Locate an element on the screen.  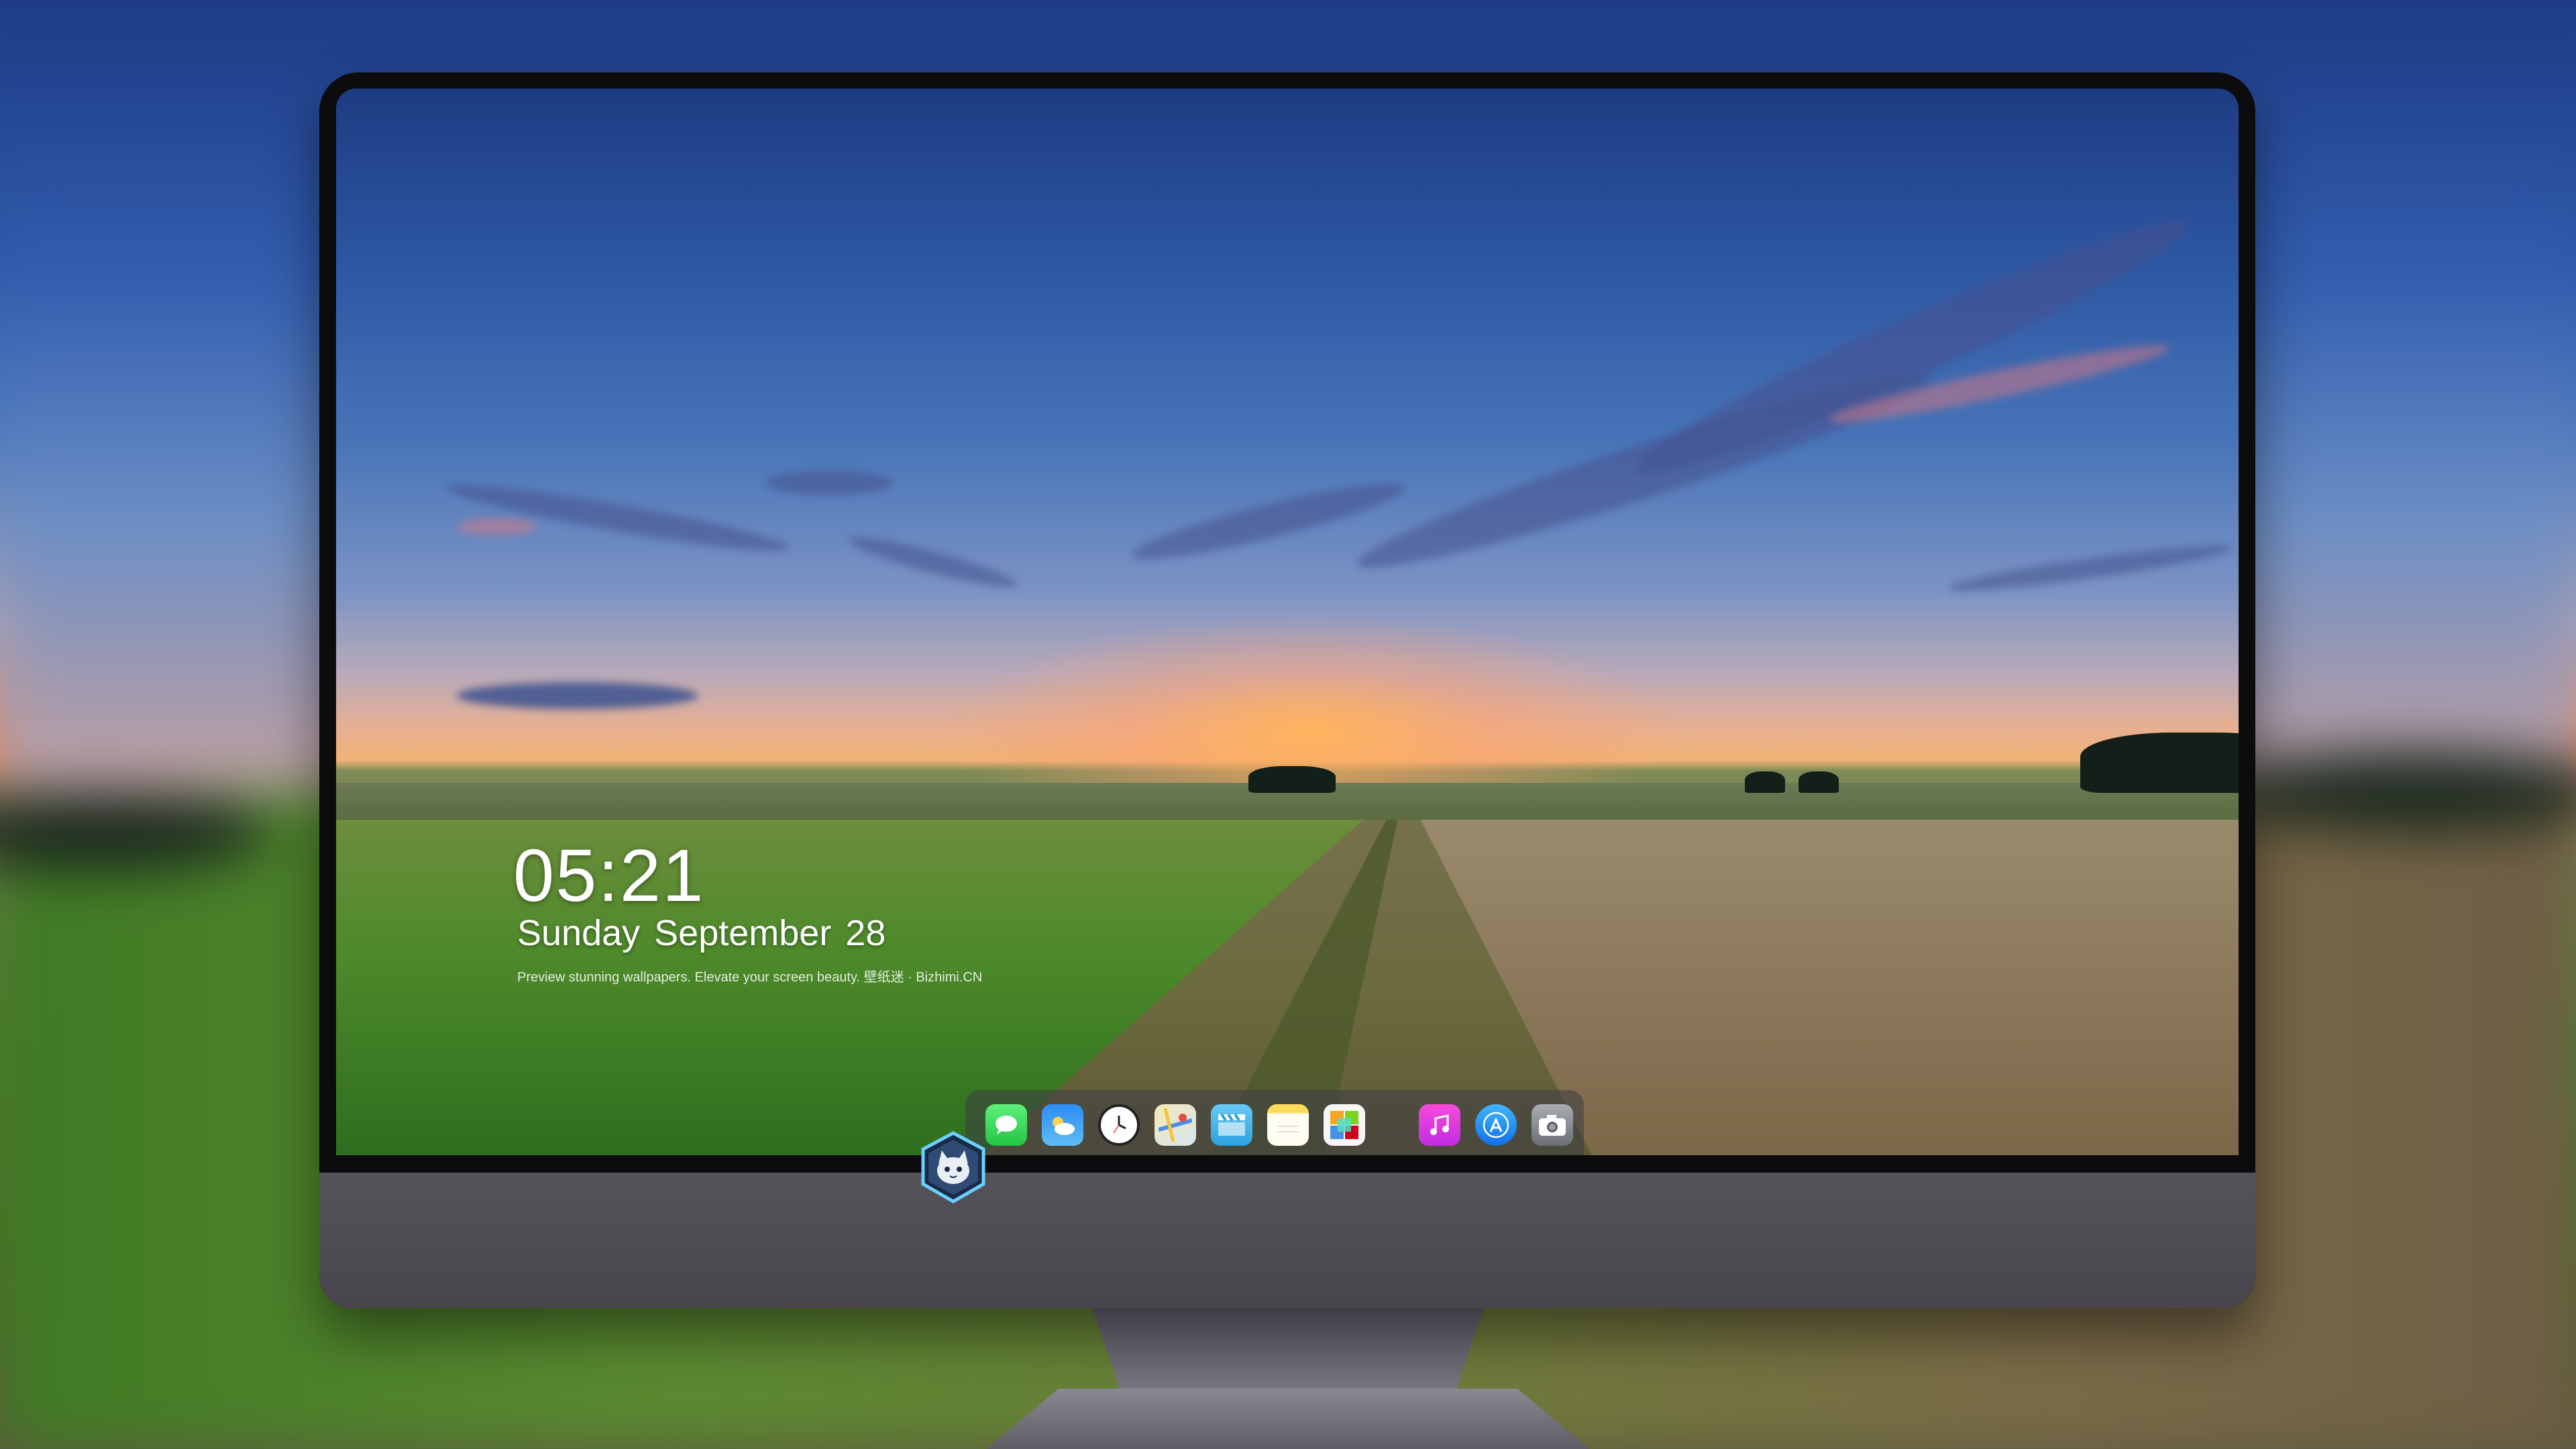
app-store-icon is located at coordinates (1496, 1125).